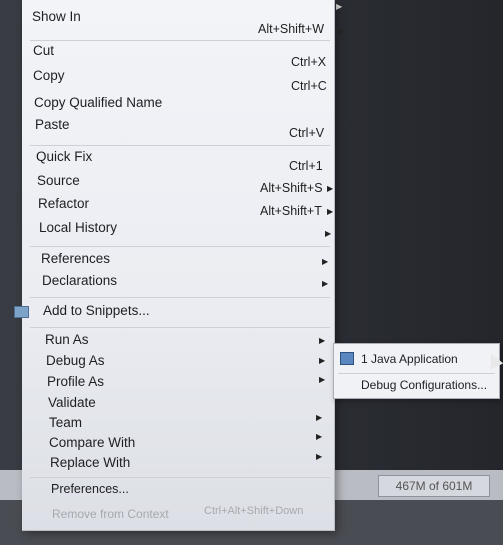 This screenshot has width=503, height=545. I want to click on java-application-icon, so click(347, 358).